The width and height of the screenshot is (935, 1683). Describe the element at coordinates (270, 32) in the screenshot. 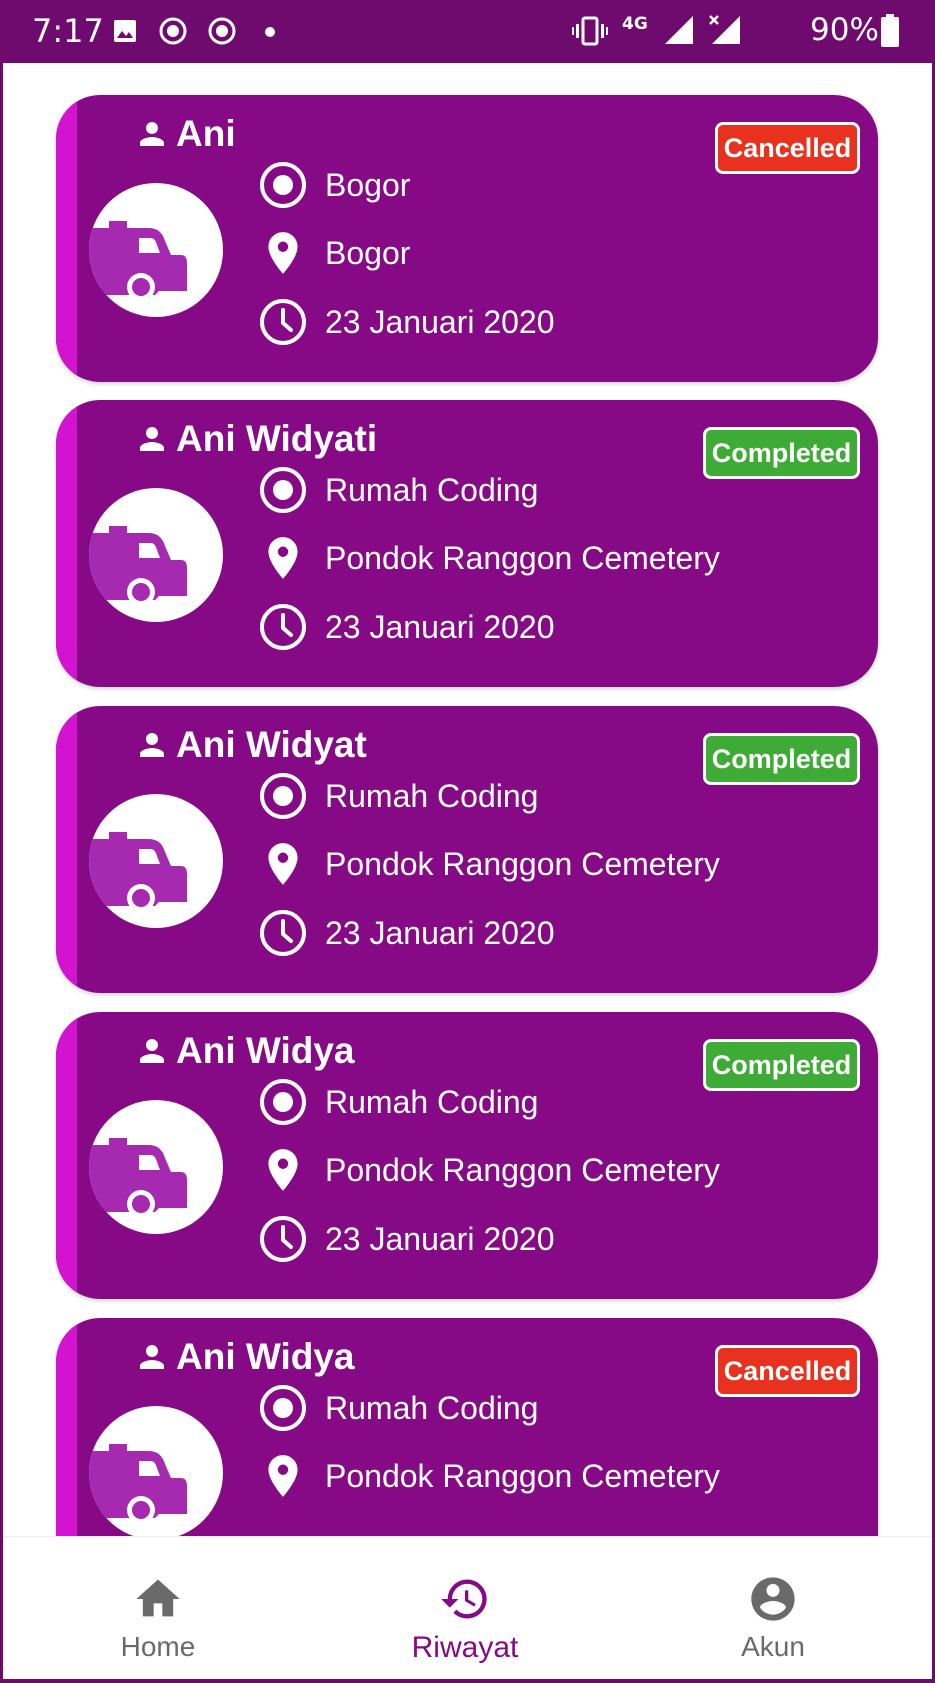

I see `more-notifications-dot-icon` at that location.